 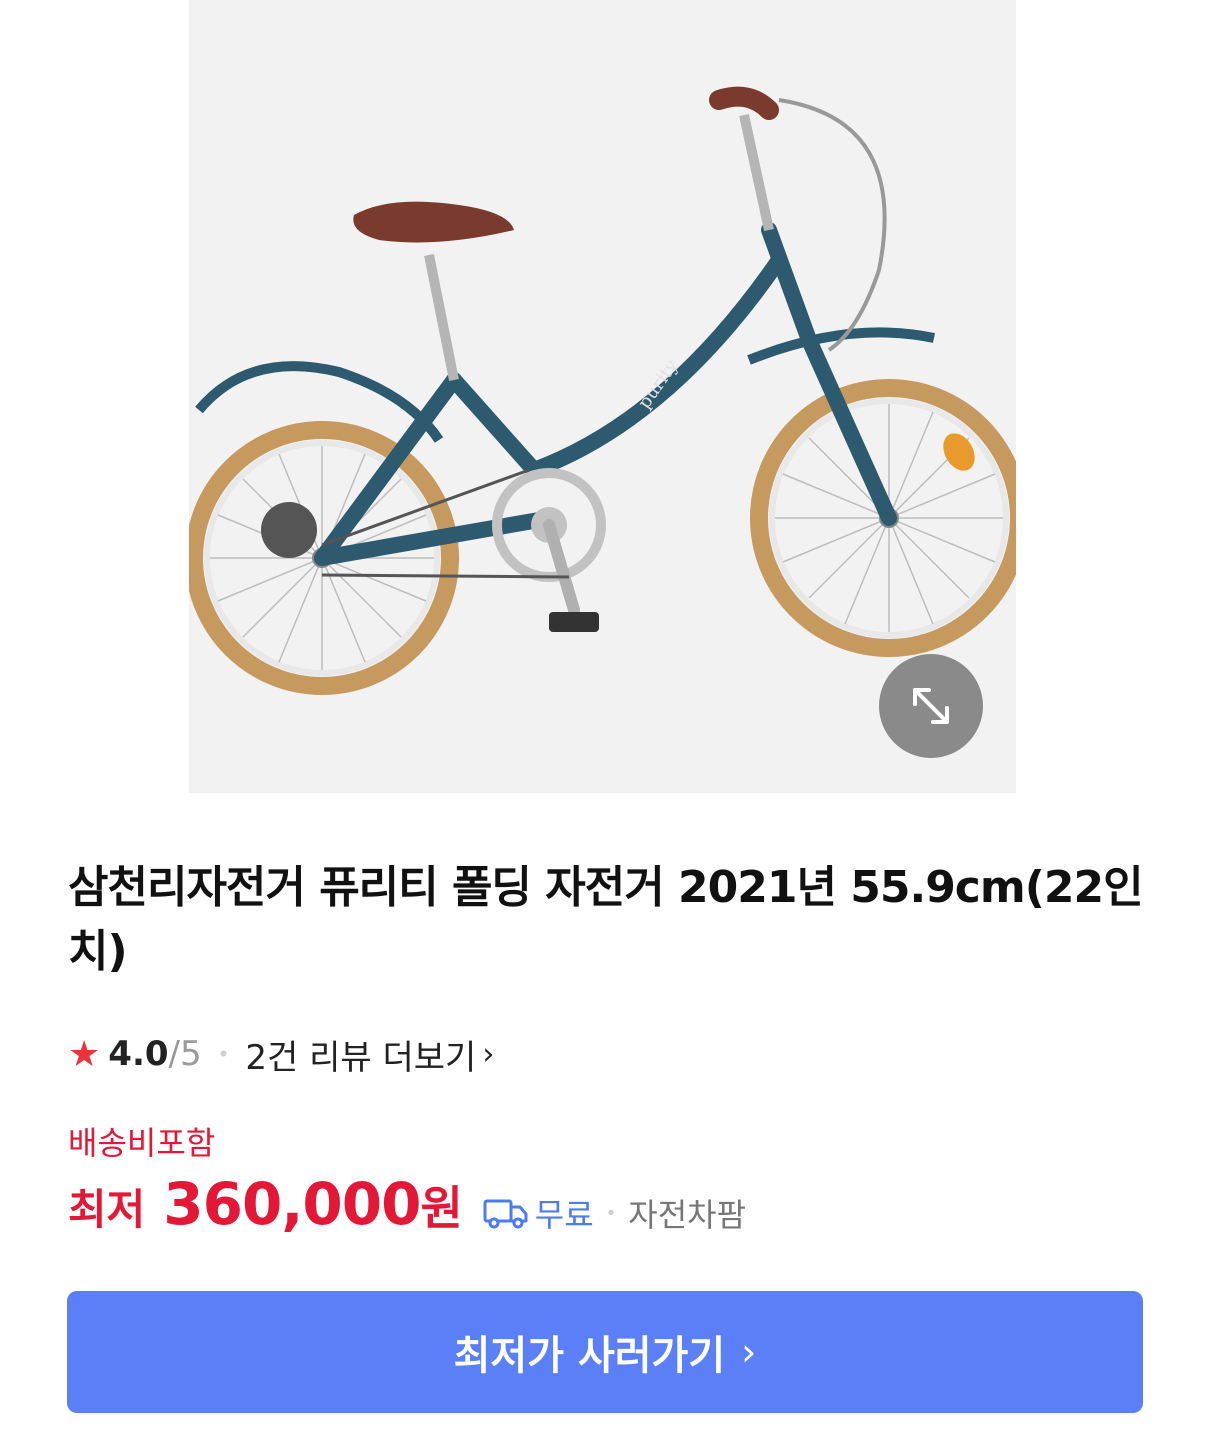 I want to click on seller-name: 자전차팜, so click(x=687, y=1213).